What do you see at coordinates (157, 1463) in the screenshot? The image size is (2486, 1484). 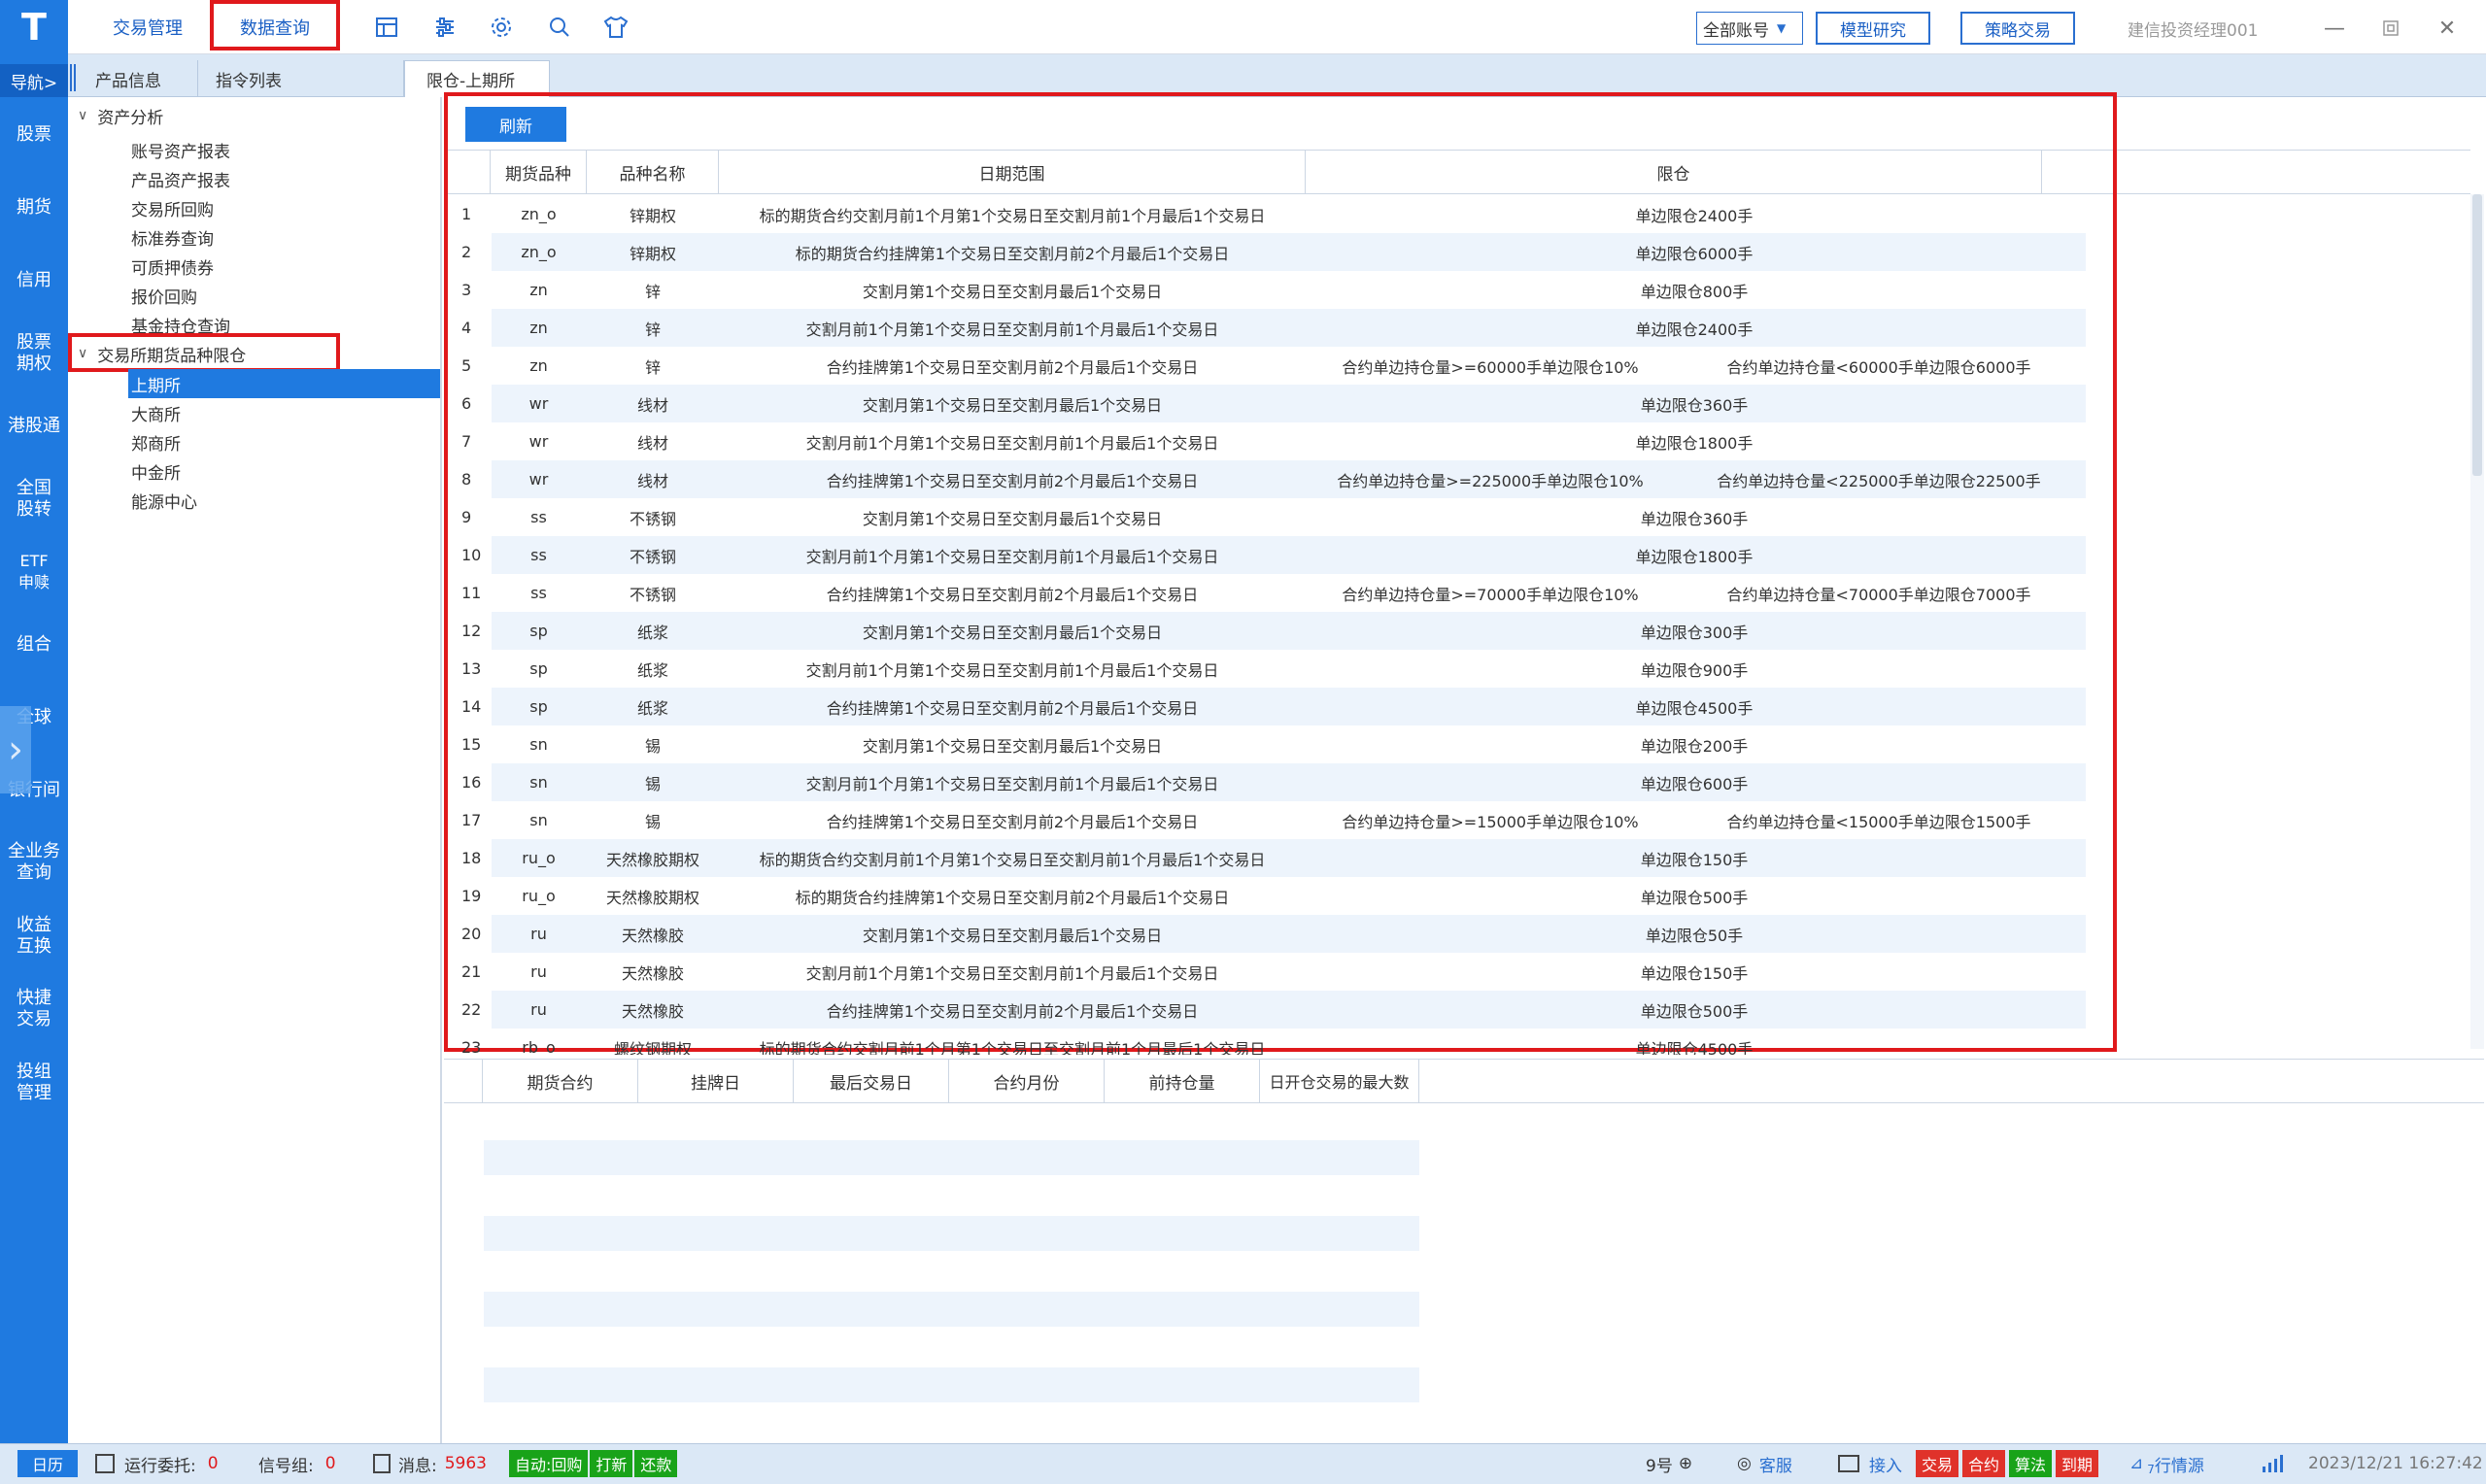 I see `running-orders: 运行委托: 0` at bounding box center [157, 1463].